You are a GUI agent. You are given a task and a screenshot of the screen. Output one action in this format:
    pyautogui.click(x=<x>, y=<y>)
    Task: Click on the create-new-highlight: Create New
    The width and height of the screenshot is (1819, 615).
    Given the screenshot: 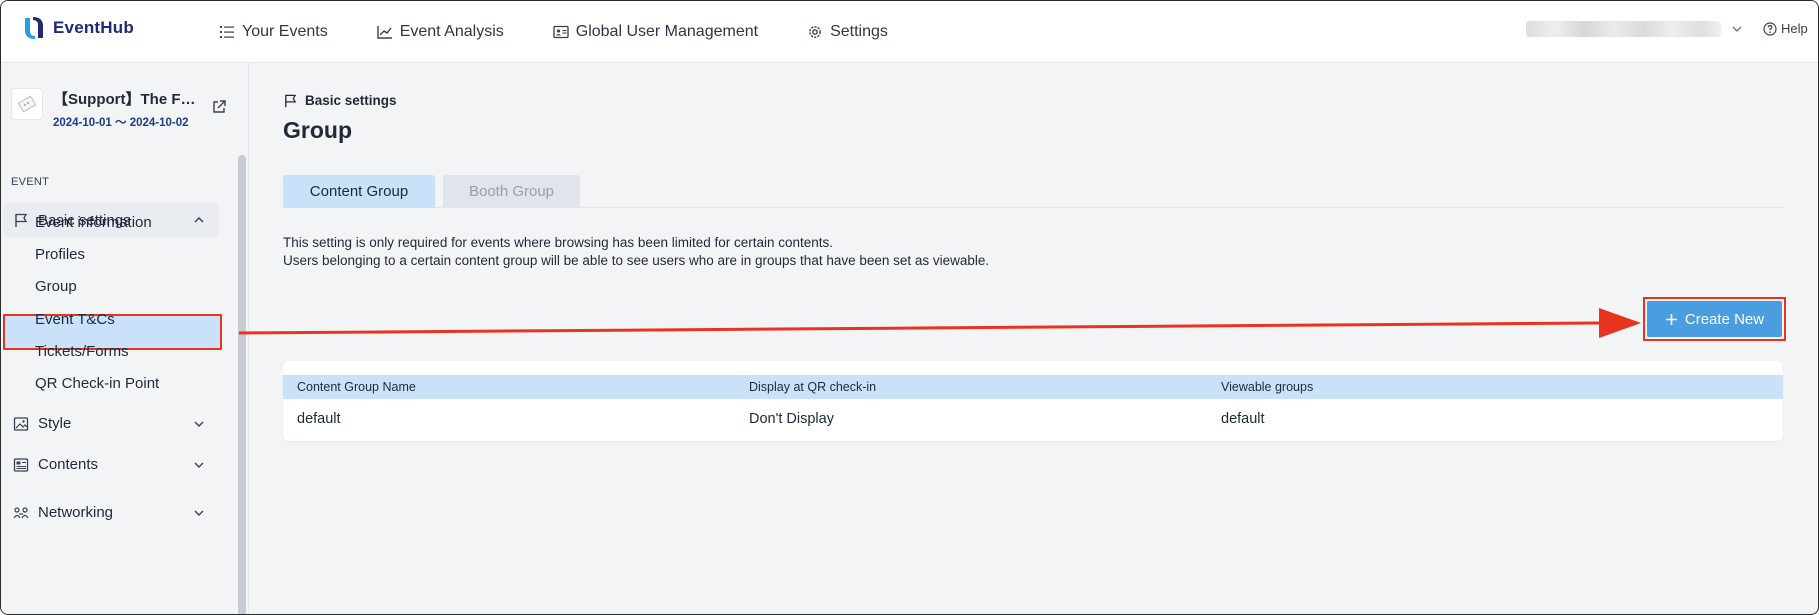 What is the action you would take?
    pyautogui.click(x=1714, y=319)
    